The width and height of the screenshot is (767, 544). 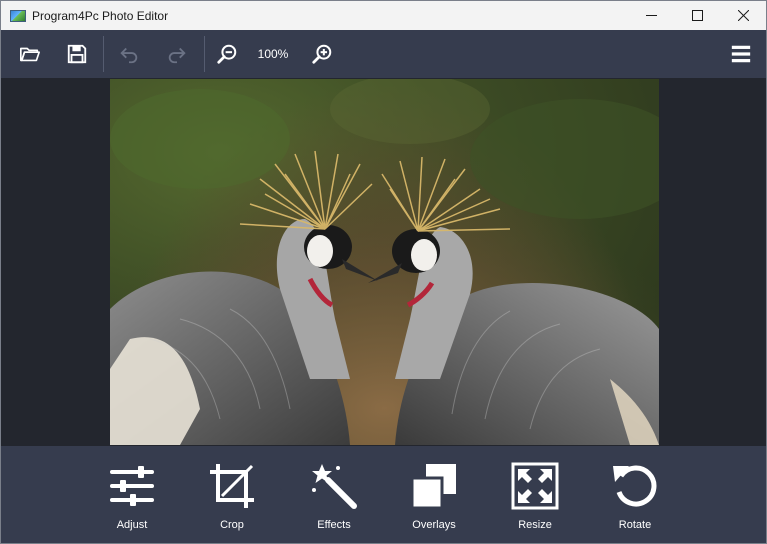 I want to click on main-menu-button, so click(x=741, y=54).